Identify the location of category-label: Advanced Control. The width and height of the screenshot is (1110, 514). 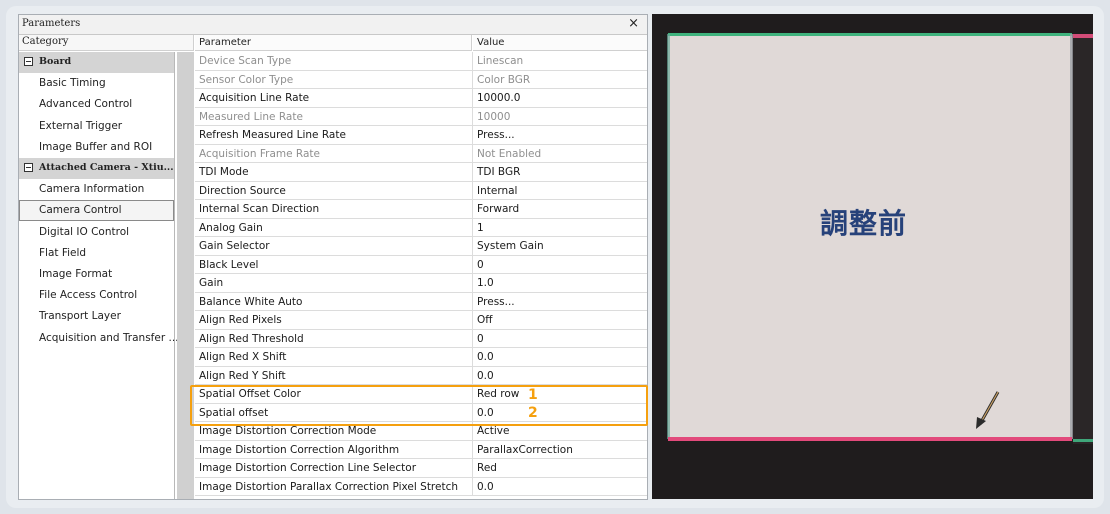
(86, 104).